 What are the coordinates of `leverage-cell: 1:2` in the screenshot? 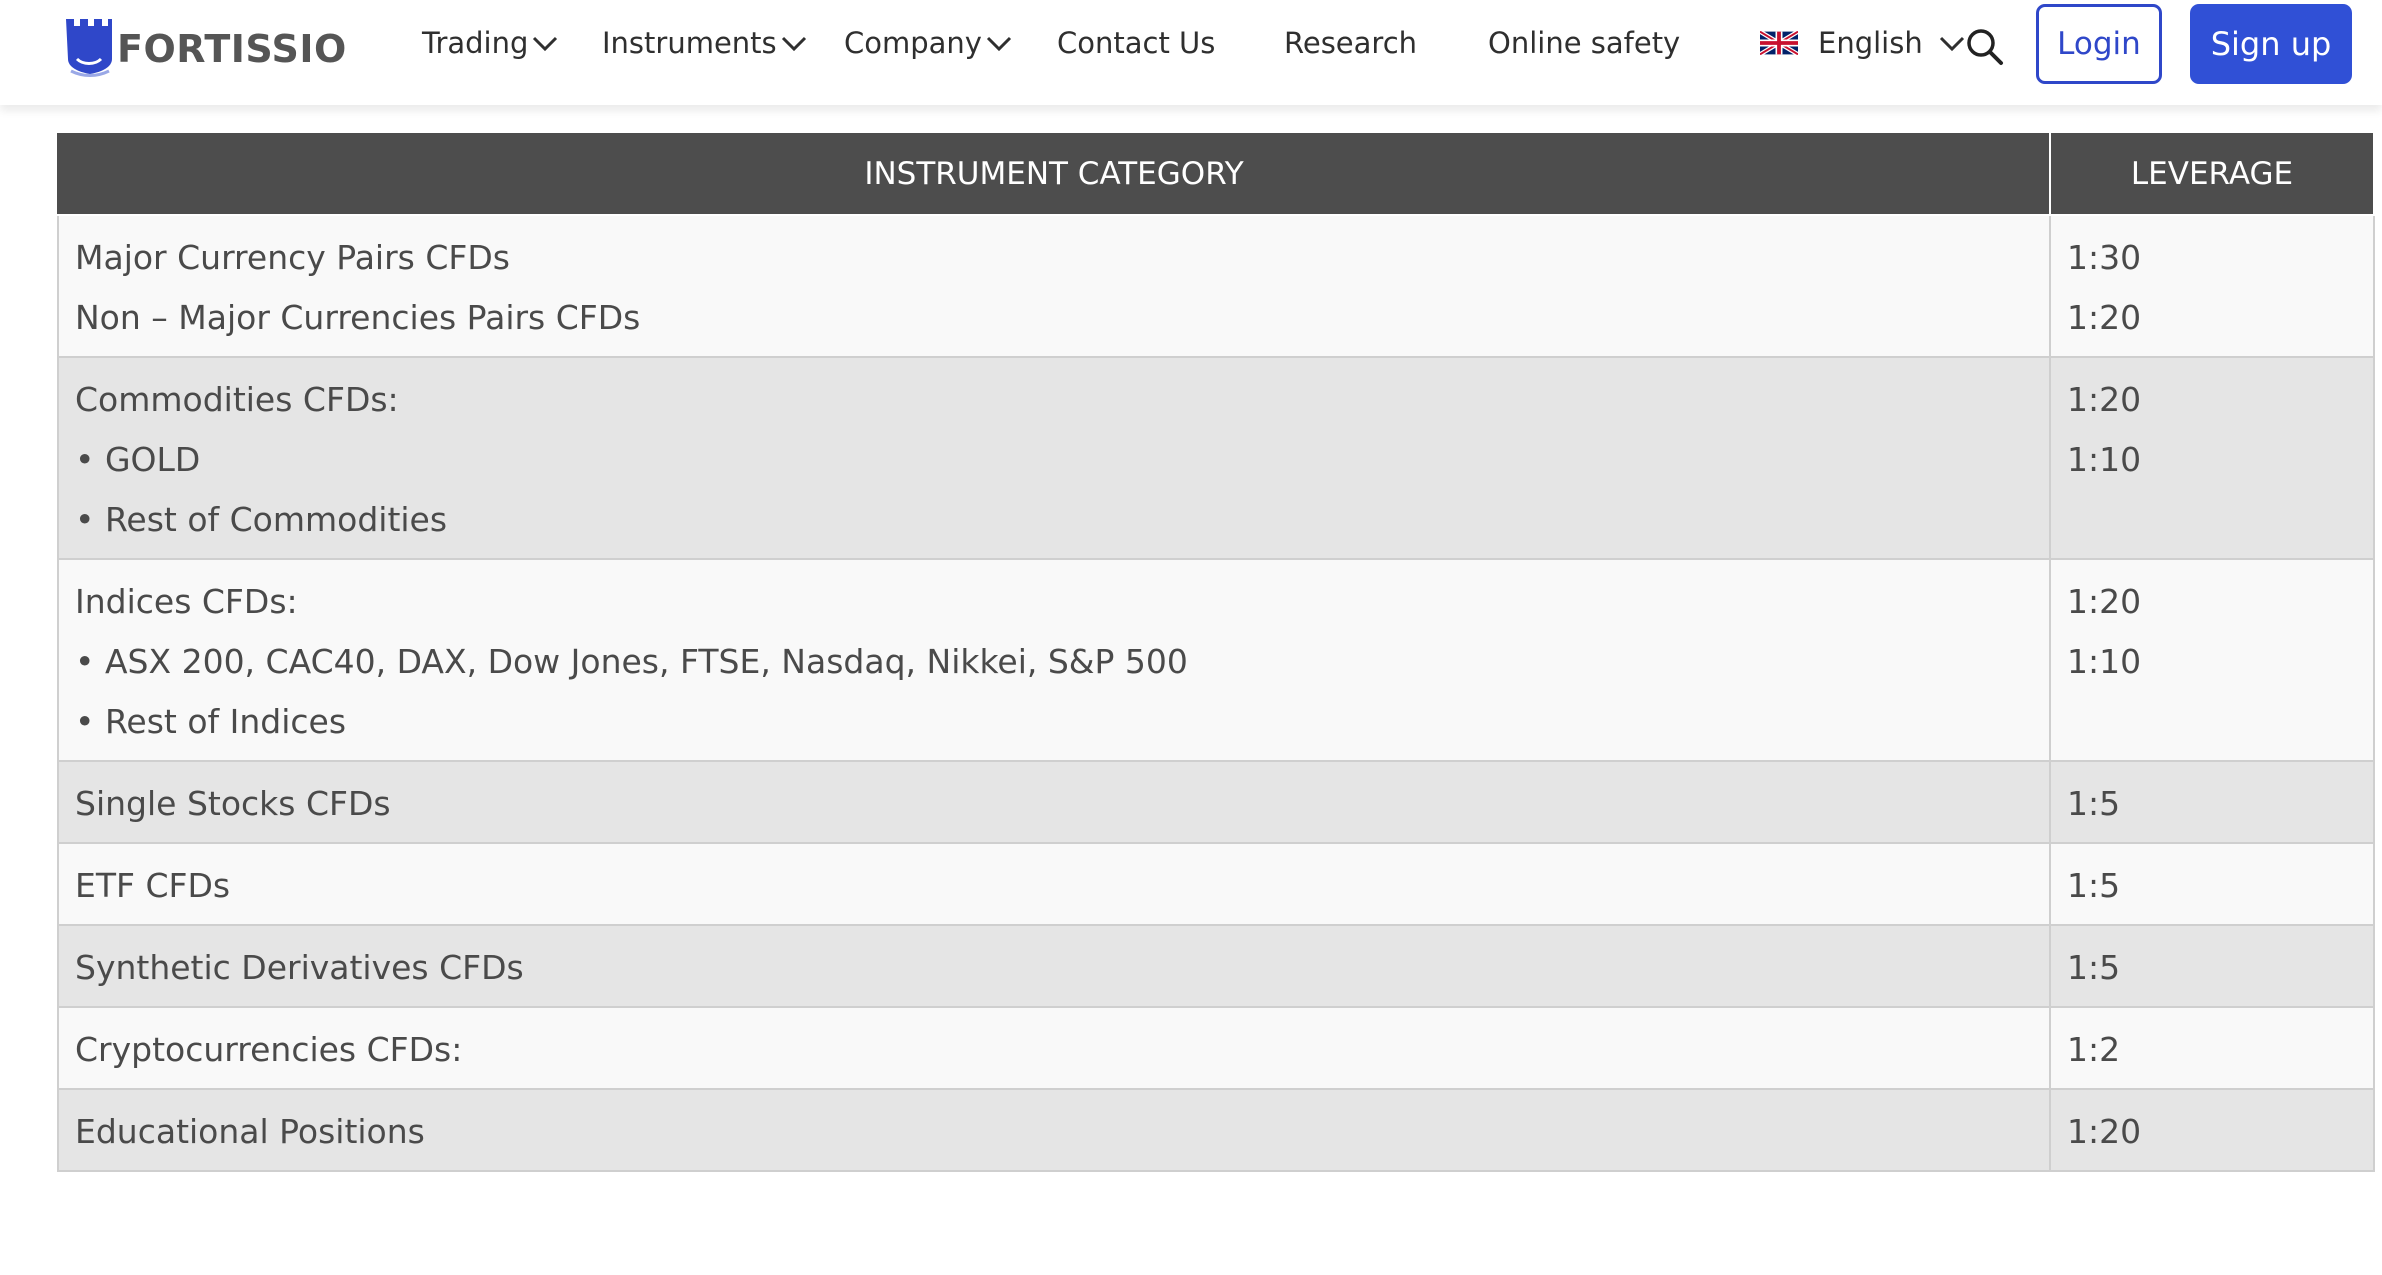 It's located at (2212, 1048).